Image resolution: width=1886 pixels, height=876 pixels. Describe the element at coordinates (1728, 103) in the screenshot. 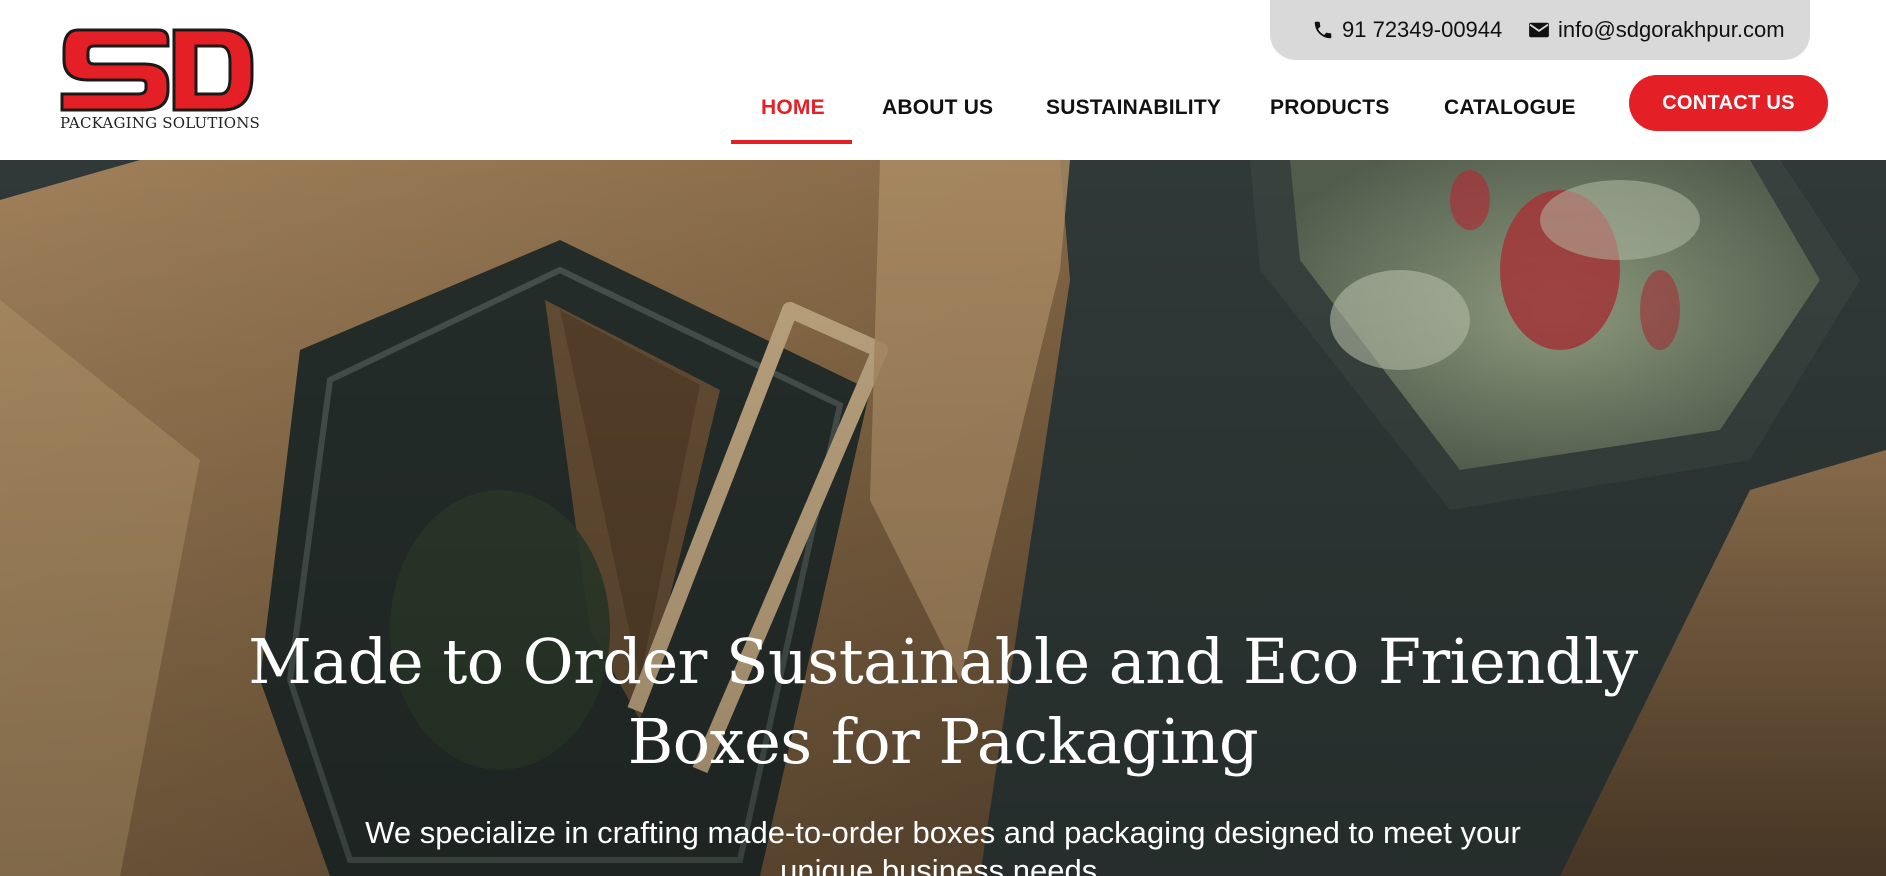

I see `contact-us-button: CONTACT US` at that location.